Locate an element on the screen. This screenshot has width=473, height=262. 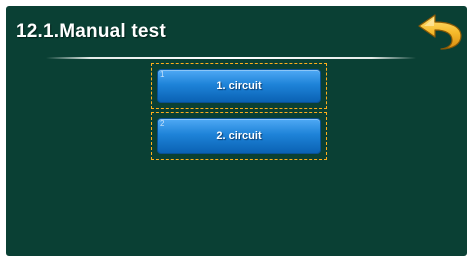
option-frame-2: 2 2. circuit is located at coordinates (239, 136).